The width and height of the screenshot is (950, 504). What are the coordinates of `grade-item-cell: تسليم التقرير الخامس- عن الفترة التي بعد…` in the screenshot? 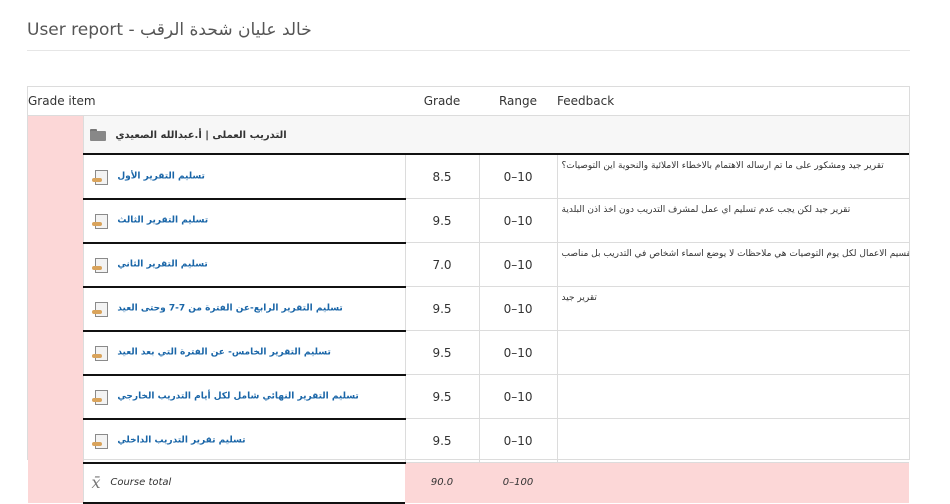 It's located at (244, 353).